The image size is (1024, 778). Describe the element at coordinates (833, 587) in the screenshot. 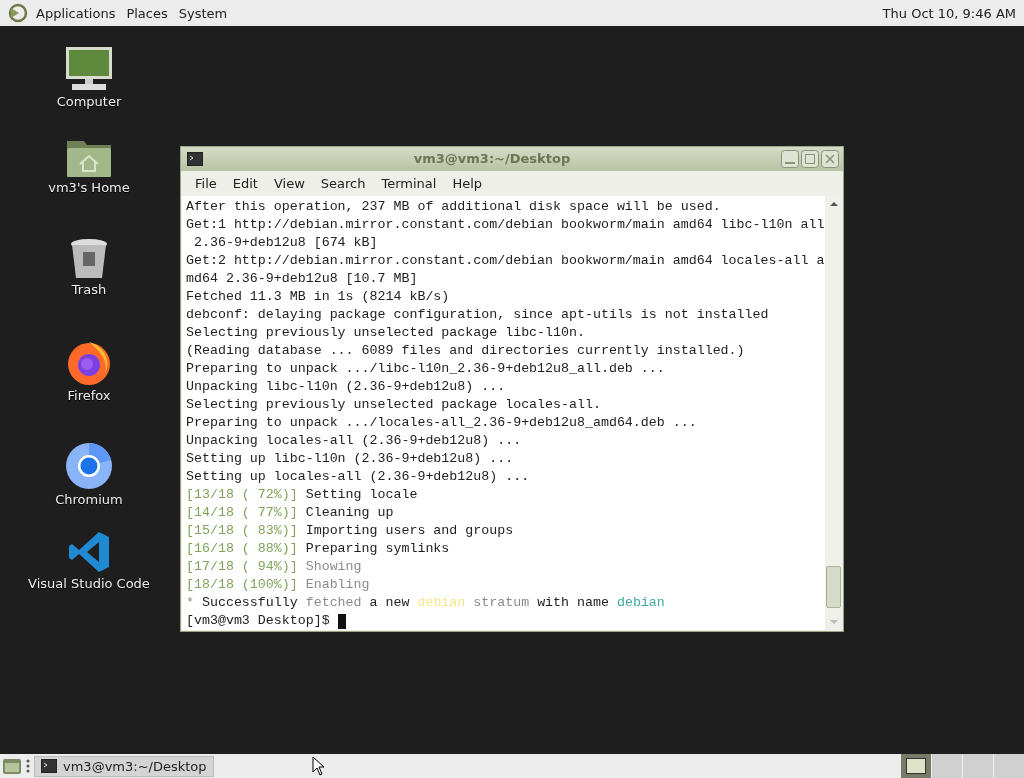

I see `scrollbar-thumb` at that location.